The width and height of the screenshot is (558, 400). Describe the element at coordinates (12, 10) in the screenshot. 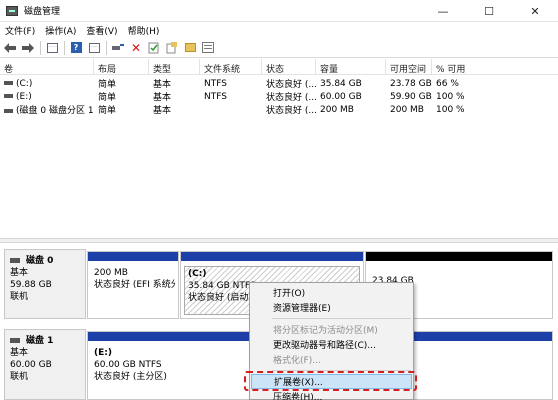

I see `disk-management-icon` at that location.